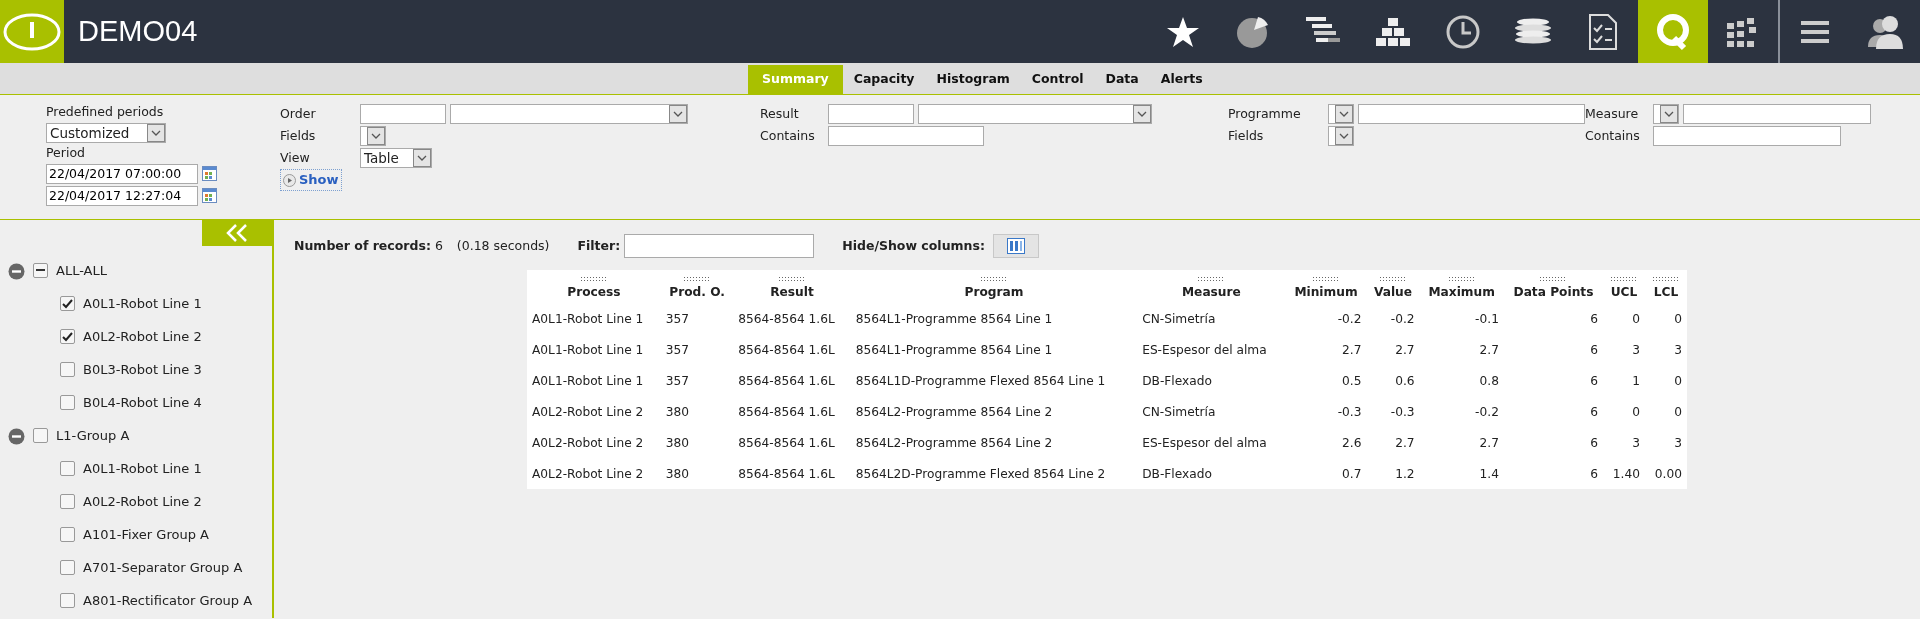 The image size is (1920, 619). I want to click on tree-item: A701-Separator Group A, so click(163, 567).